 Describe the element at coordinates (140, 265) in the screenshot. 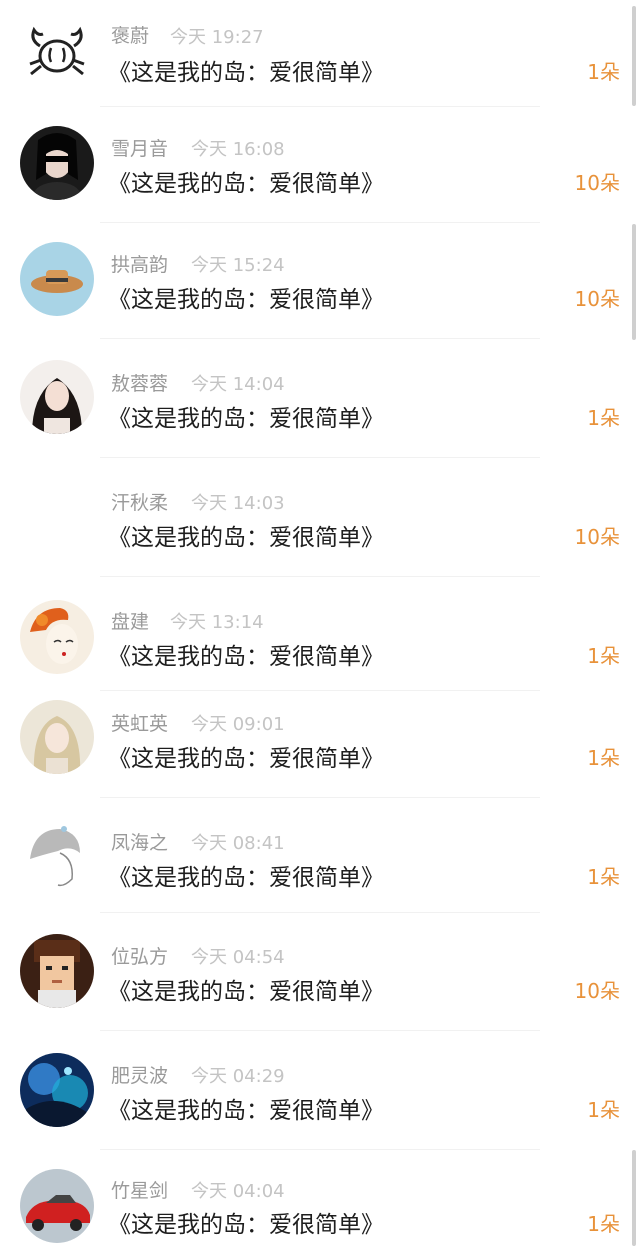

I see `sender-name: 拱高韵` at that location.